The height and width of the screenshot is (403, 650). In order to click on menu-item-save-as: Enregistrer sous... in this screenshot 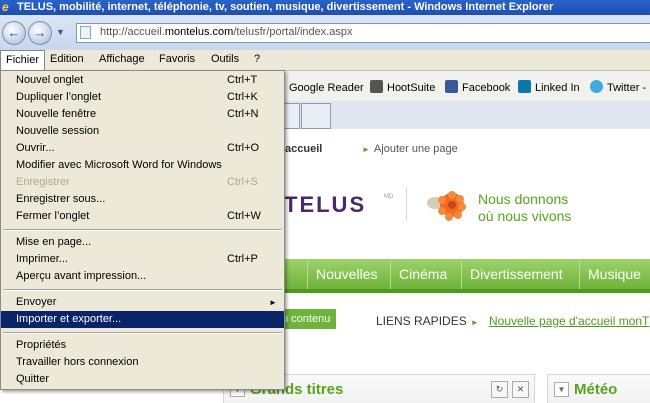, I will do `click(142, 199)`.